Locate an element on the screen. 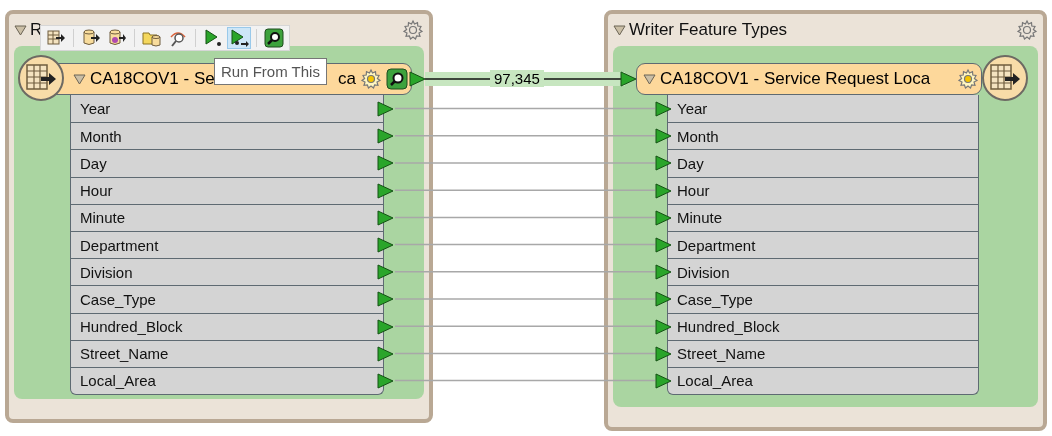 The width and height of the screenshot is (1052, 436). feature-type-name: CA18COV1 - Se is located at coordinates (152, 79).